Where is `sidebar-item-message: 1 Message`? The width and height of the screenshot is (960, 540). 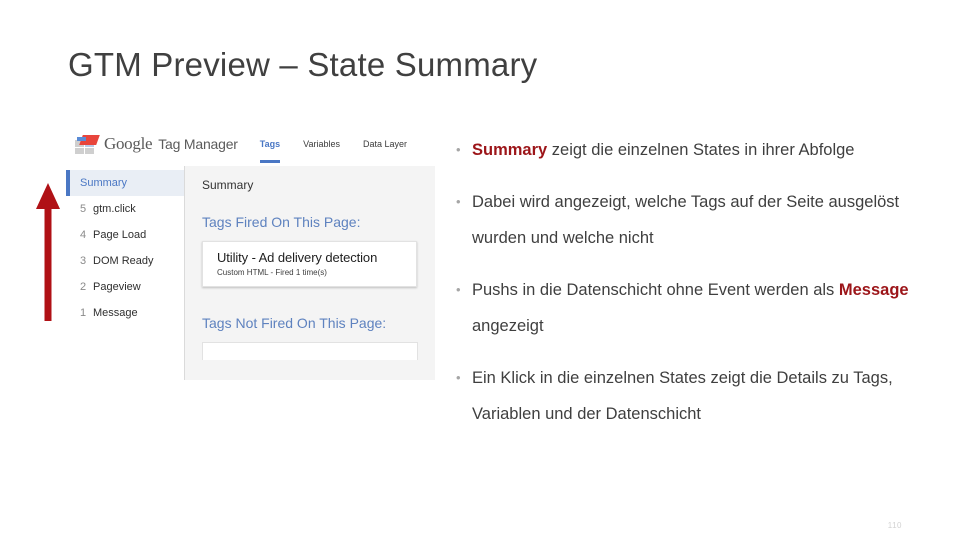
sidebar-item-message: 1 Message is located at coordinates (125, 313).